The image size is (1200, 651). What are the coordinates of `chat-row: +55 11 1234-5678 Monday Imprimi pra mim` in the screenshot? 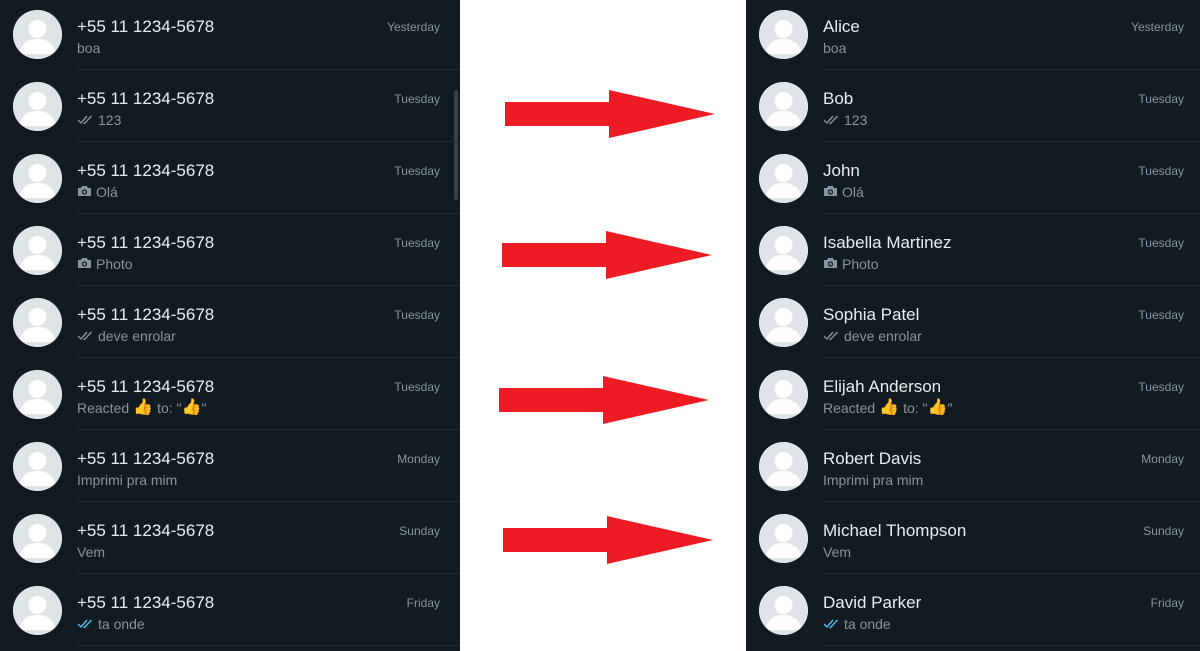 It's located at (230, 466).